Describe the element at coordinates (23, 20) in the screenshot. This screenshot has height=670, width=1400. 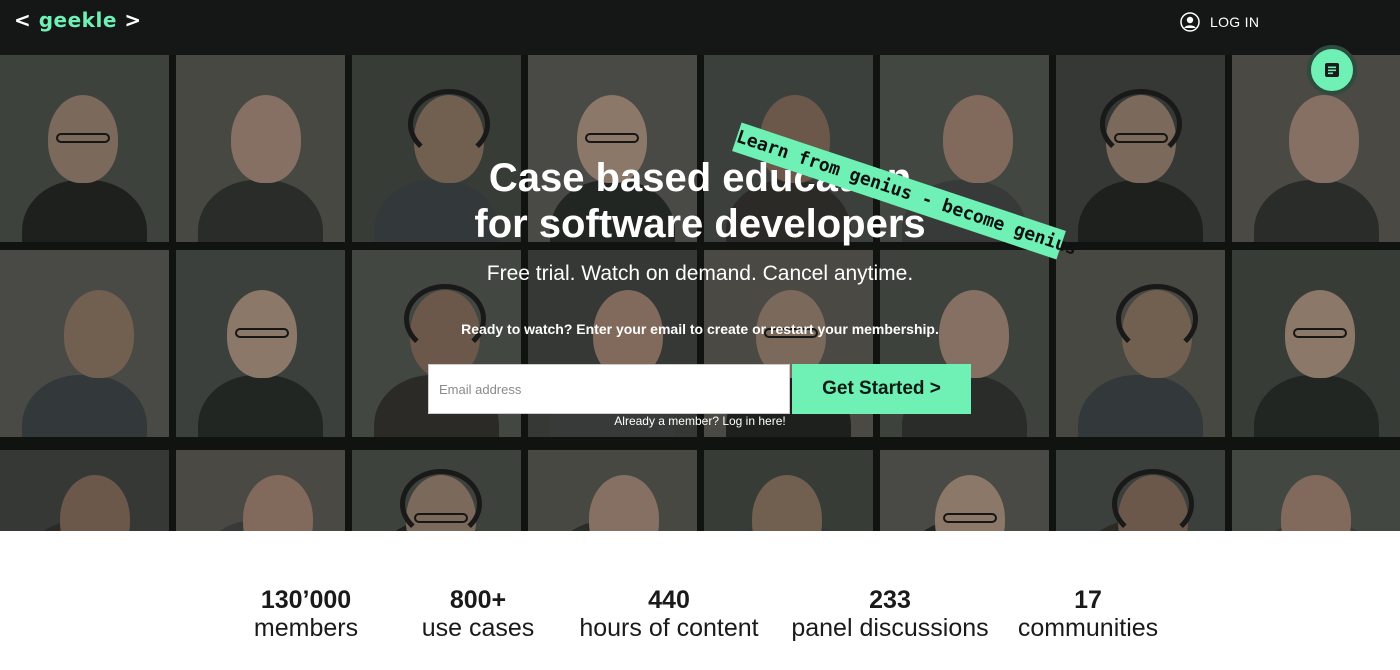
I see `logo-left-bracket: <` at that location.